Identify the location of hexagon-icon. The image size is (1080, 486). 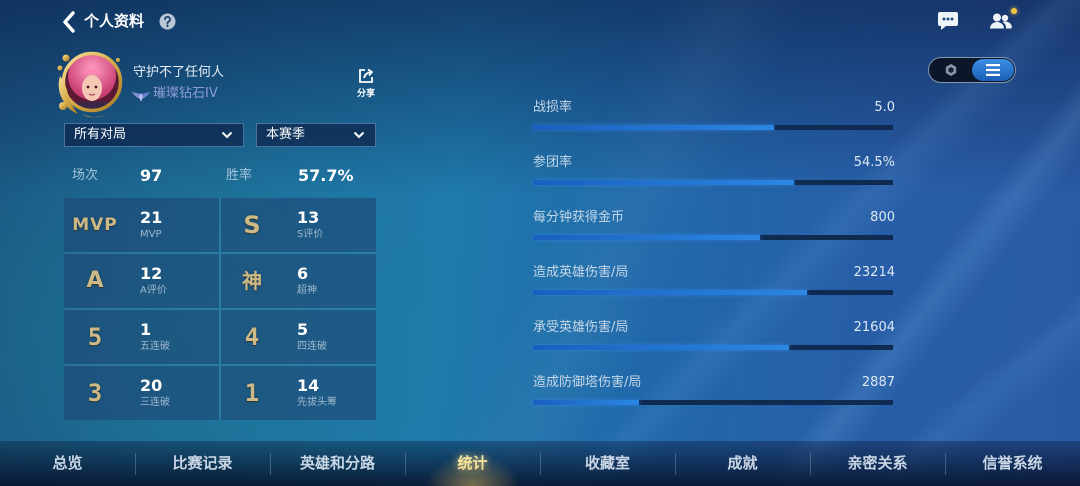
(951, 70).